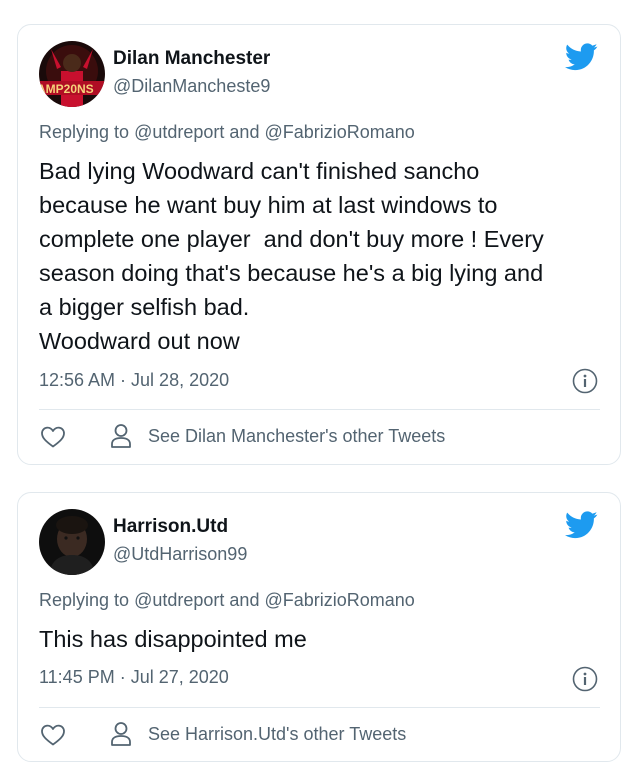  Describe the element at coordinates (191, 59) in the screenshot. I see `display-name: Dilan Manchester` at that location.